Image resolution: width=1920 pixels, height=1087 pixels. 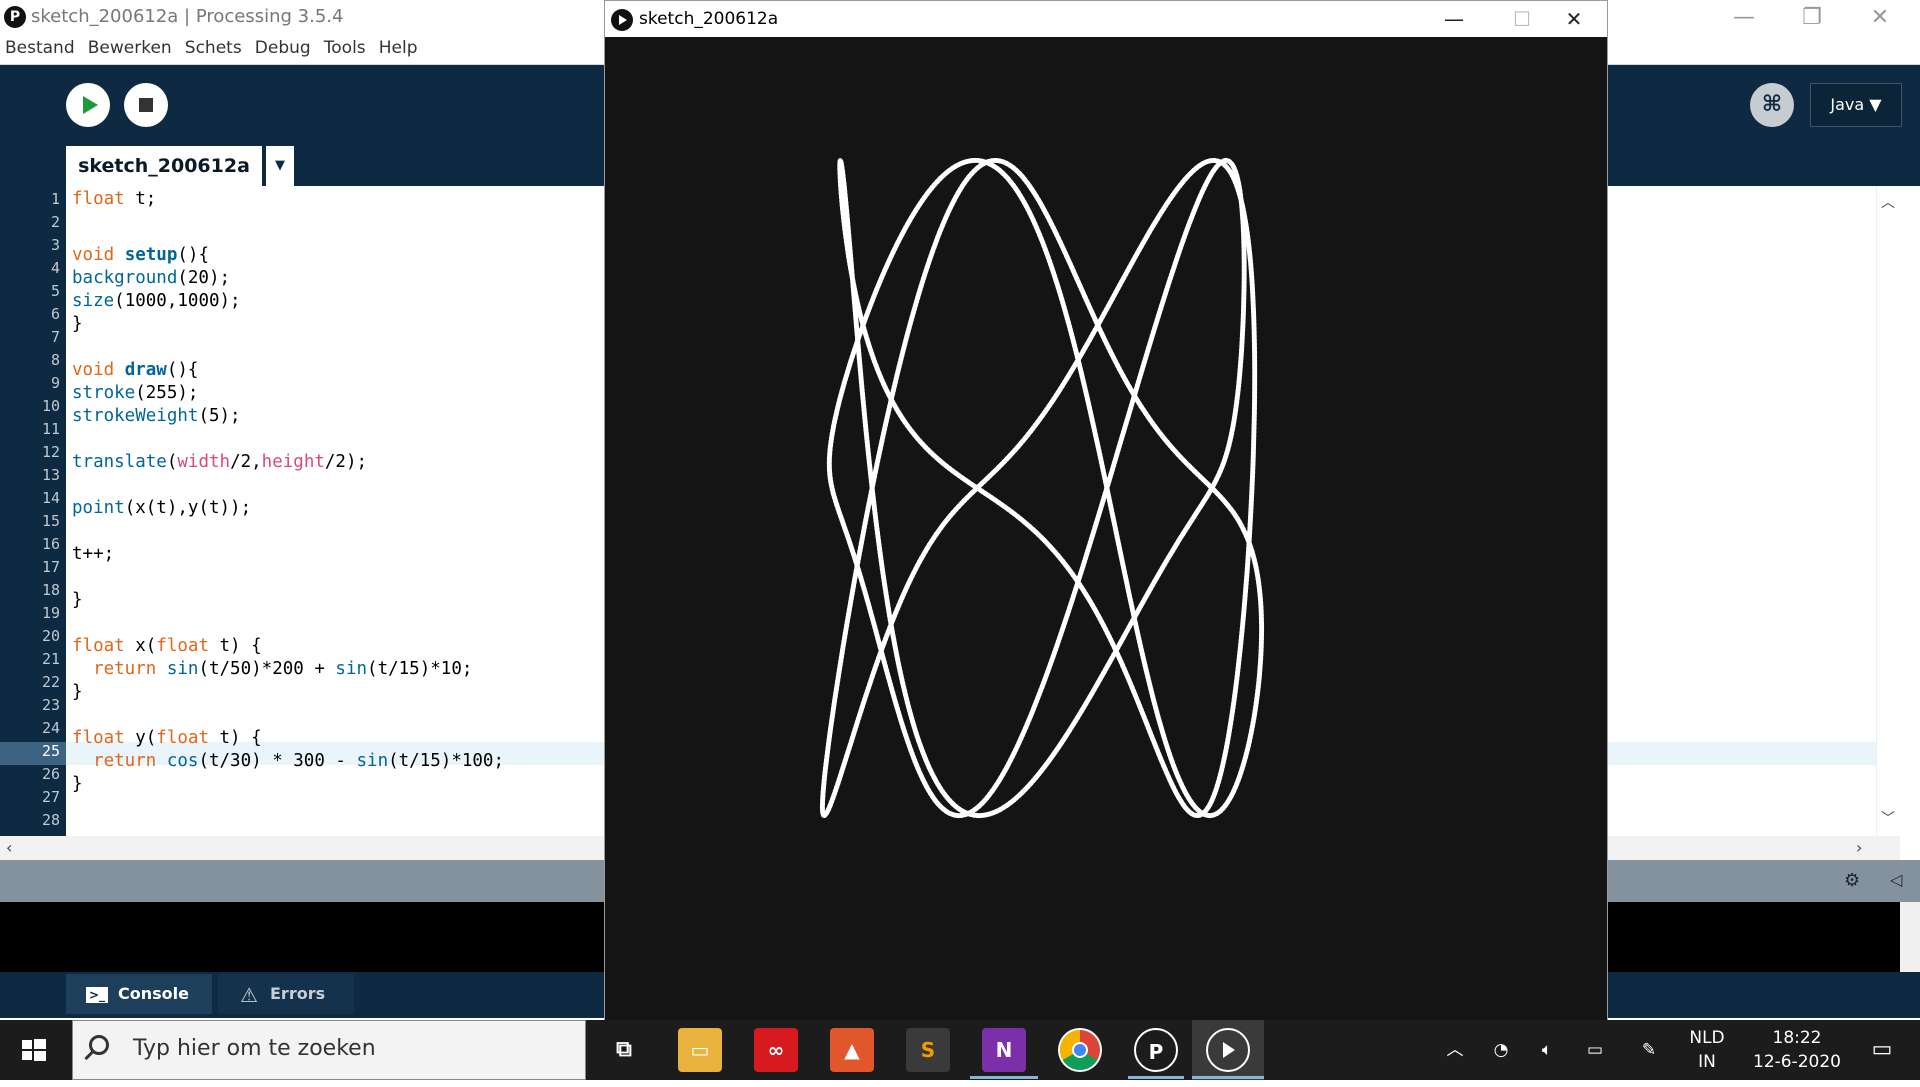 I want to click on line-number: 24, so click(x=50, y=728).